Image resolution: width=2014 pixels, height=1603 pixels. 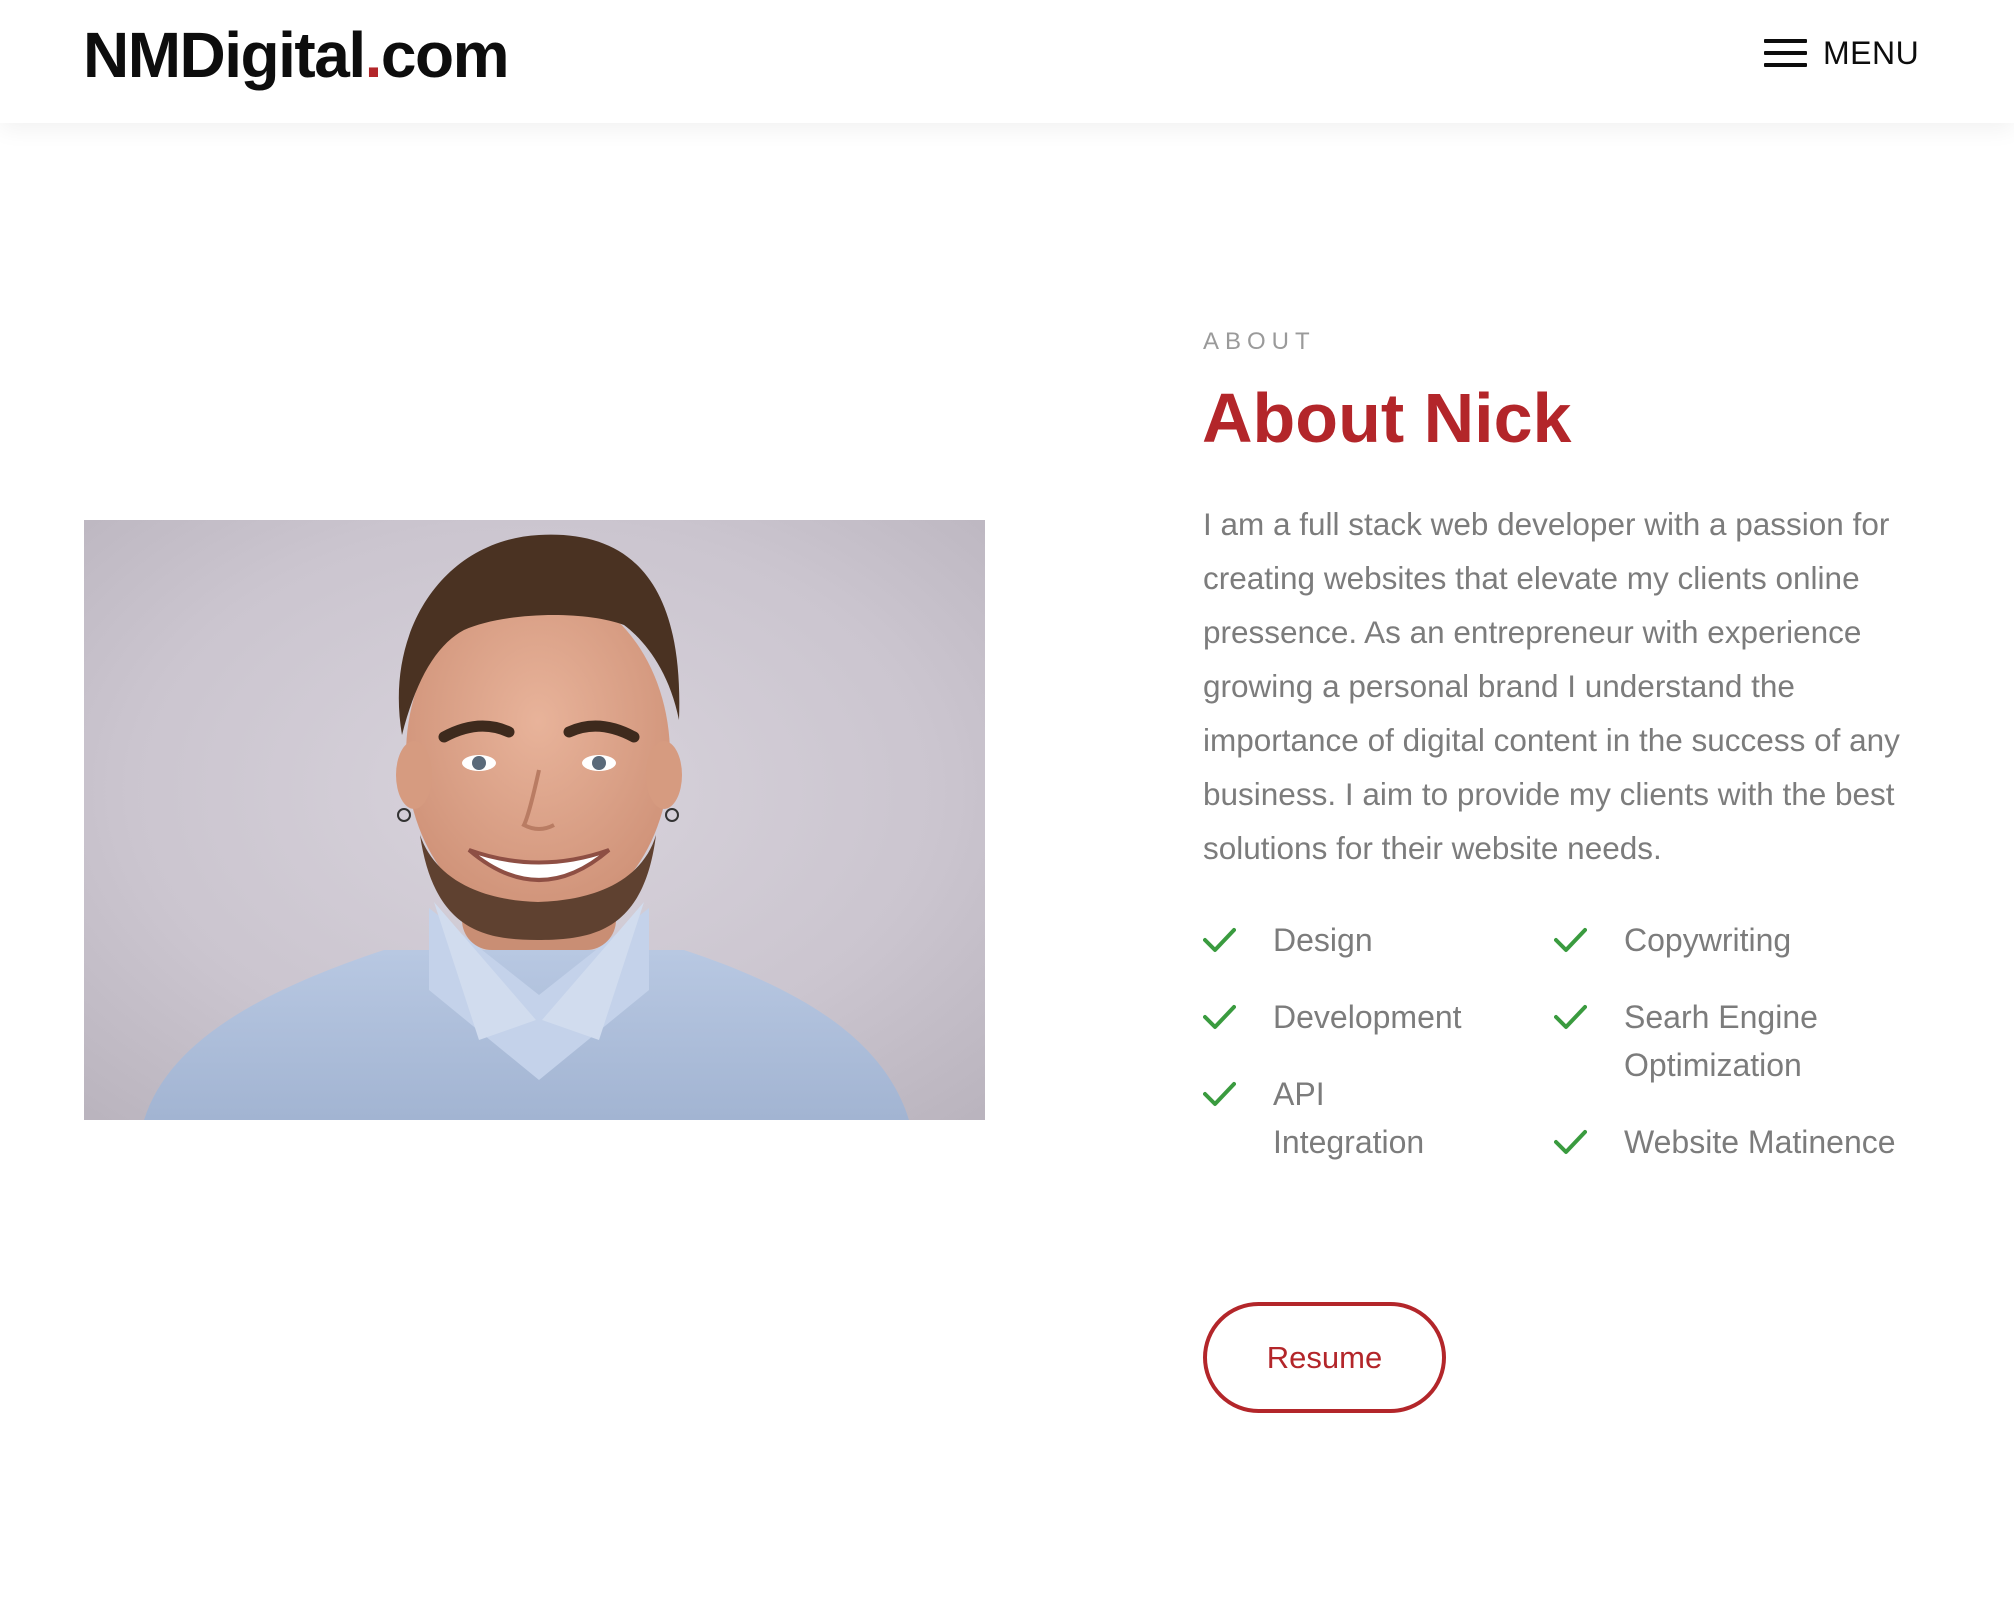 What do you see at coordinates (445, 55) in the screenshot?
I see `logo-tld: com` at bounding box center [445, 55].